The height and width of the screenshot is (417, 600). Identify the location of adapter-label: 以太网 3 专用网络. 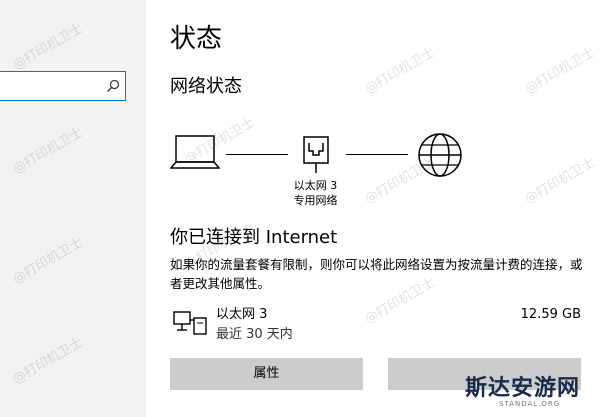
(315, 193).